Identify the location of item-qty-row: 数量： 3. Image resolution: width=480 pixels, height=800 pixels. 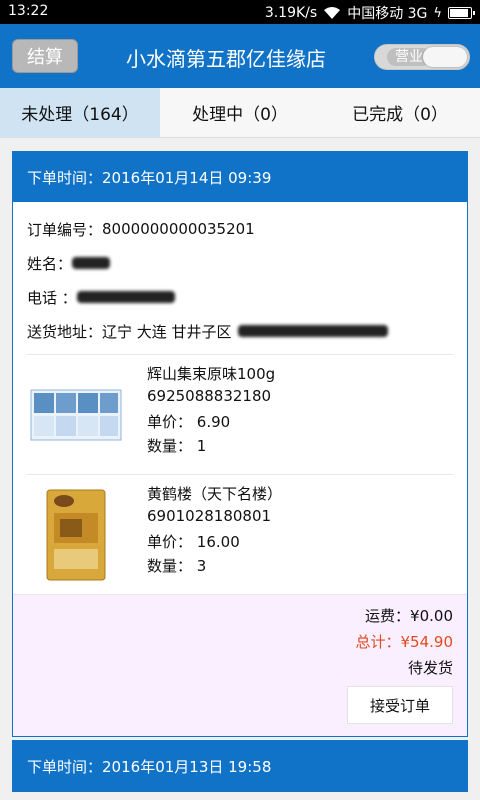
(214, 567).